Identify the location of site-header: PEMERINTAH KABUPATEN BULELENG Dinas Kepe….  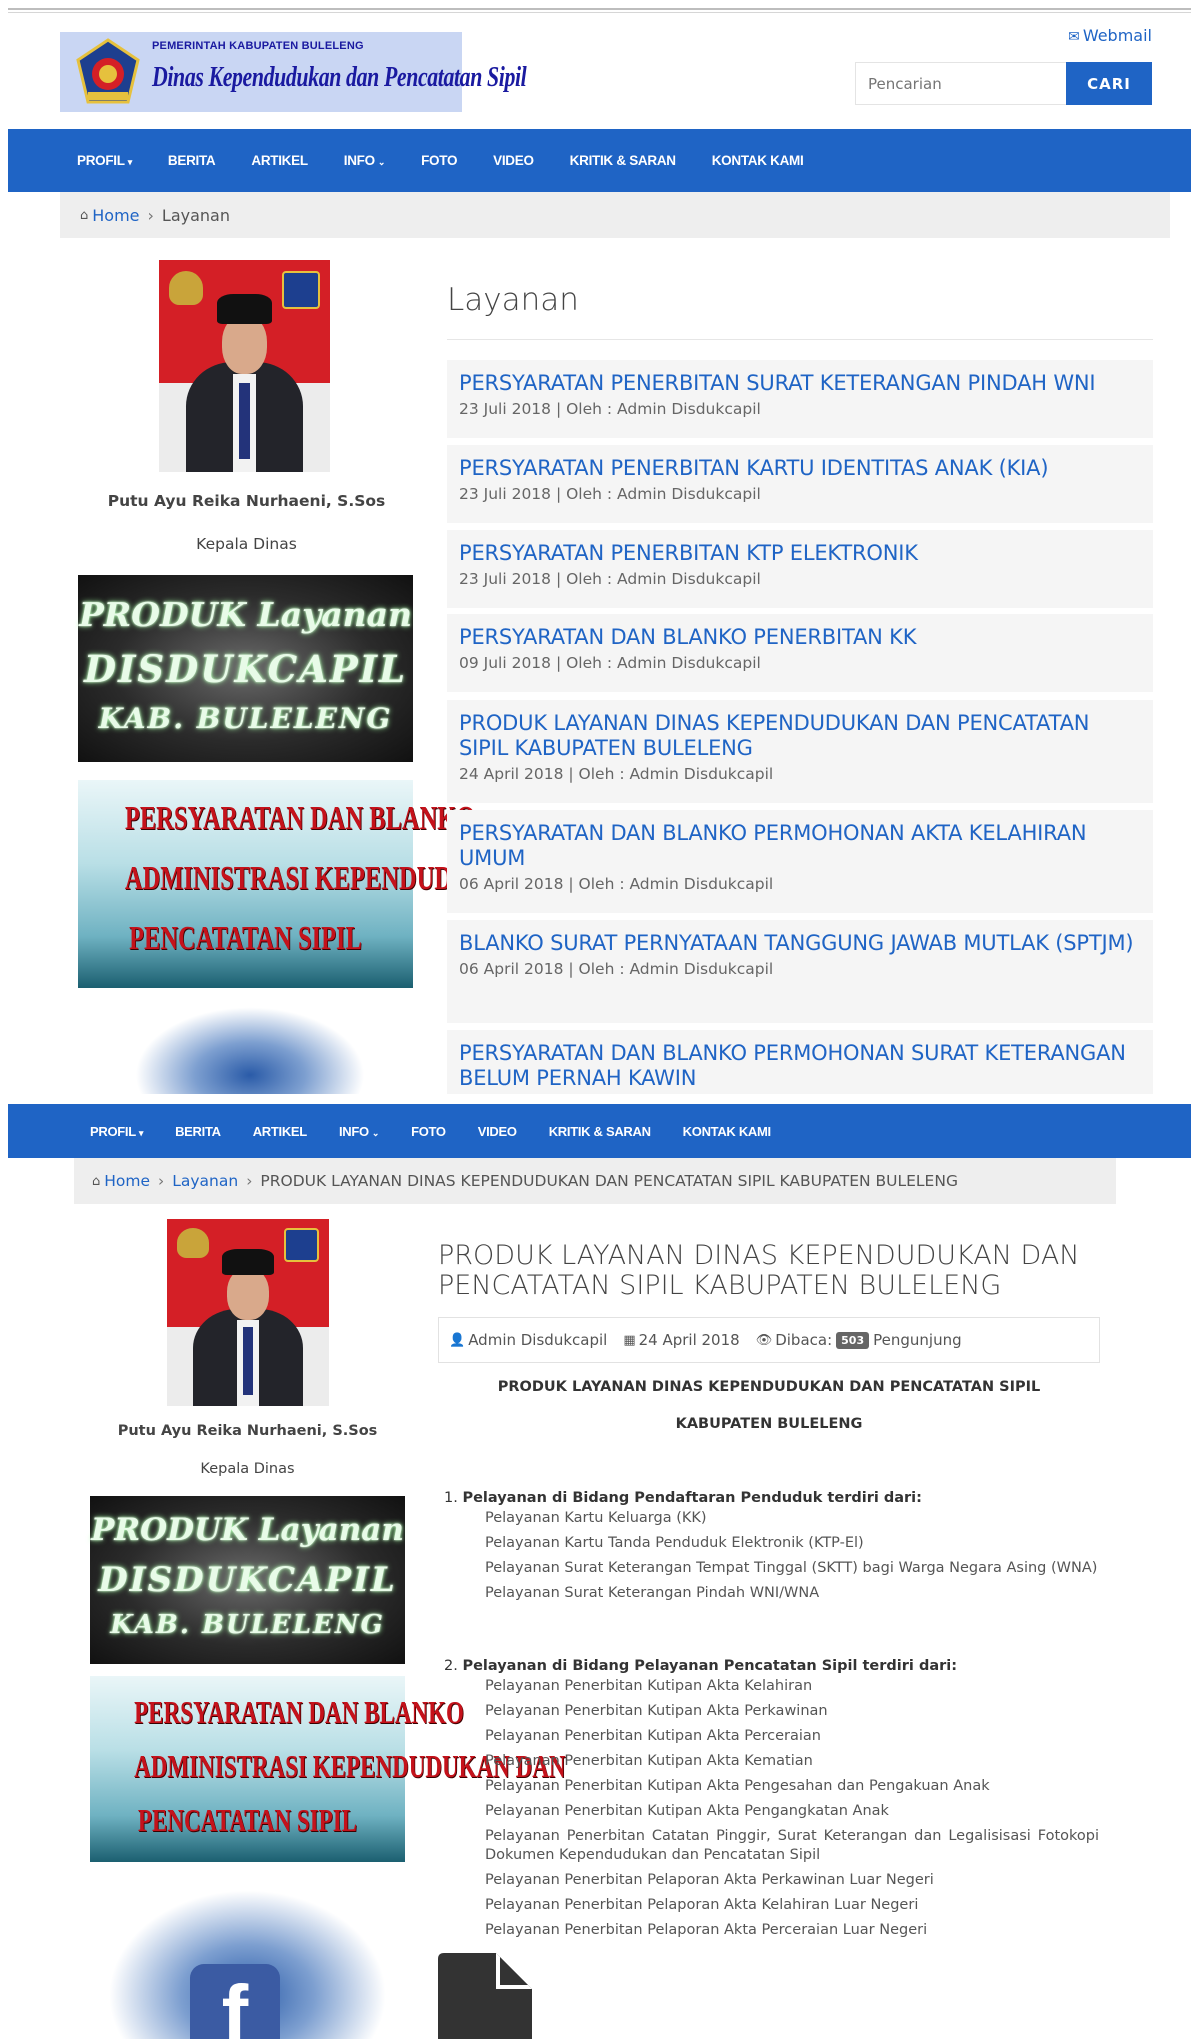
(595, 71).